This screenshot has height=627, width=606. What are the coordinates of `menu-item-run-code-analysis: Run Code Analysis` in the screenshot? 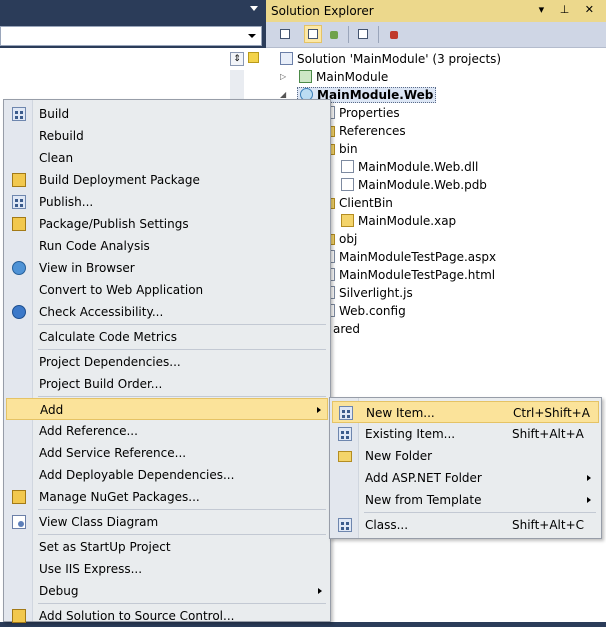 It's located at (167, 246).